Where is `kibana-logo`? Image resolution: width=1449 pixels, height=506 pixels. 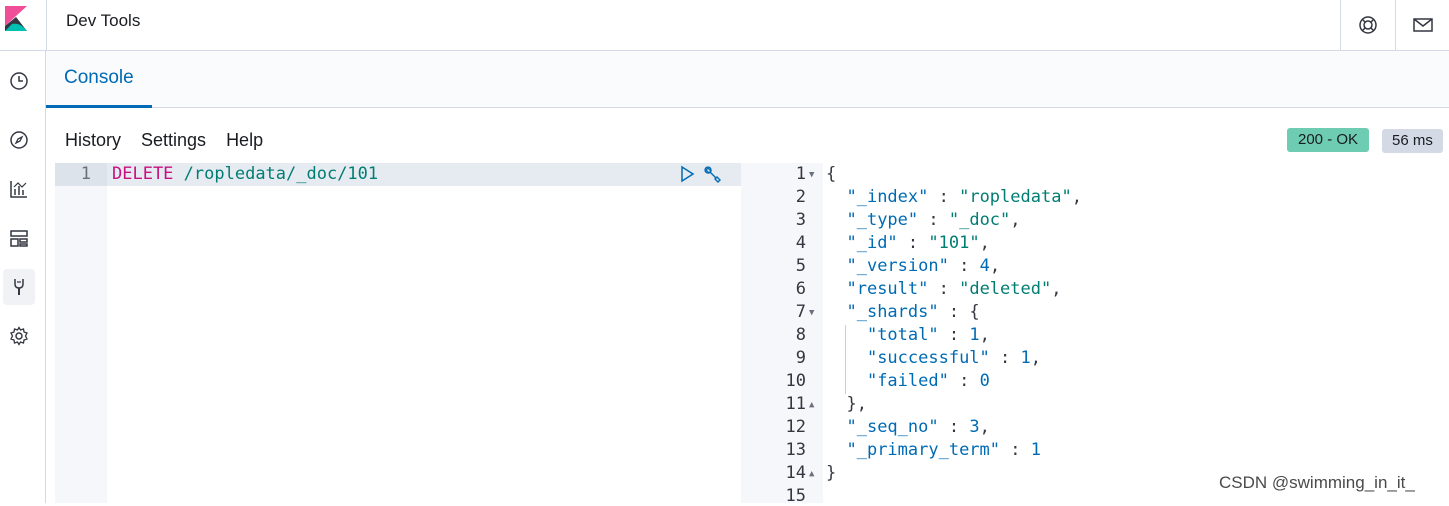
kibana-logo is located at coordinates (23, 25).